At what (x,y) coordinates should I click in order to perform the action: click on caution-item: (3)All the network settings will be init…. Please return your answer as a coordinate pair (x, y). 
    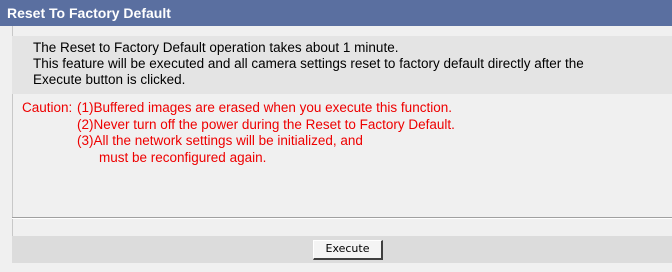
    Looking at the image, I should click on (342, 141).